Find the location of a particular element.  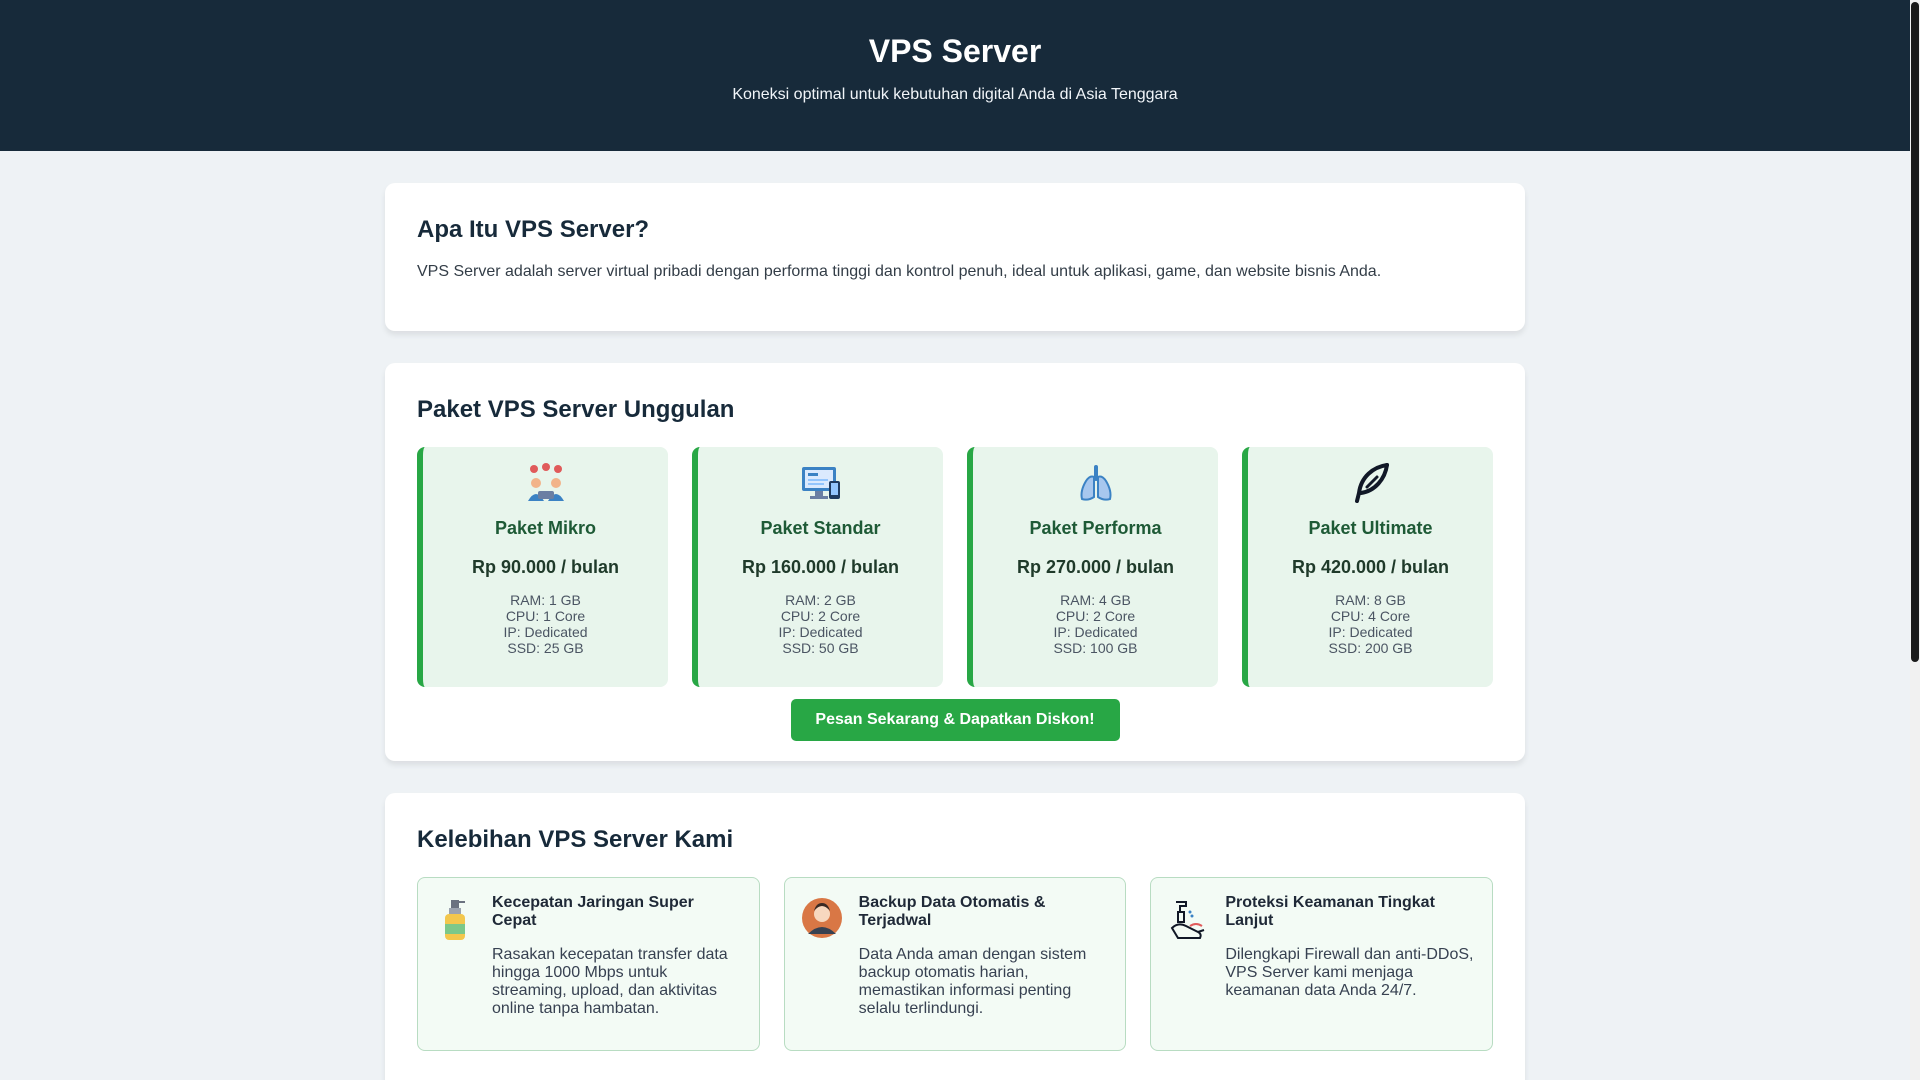

spec-ram: RAM: 1 GB is located at coordinates (545, 600).